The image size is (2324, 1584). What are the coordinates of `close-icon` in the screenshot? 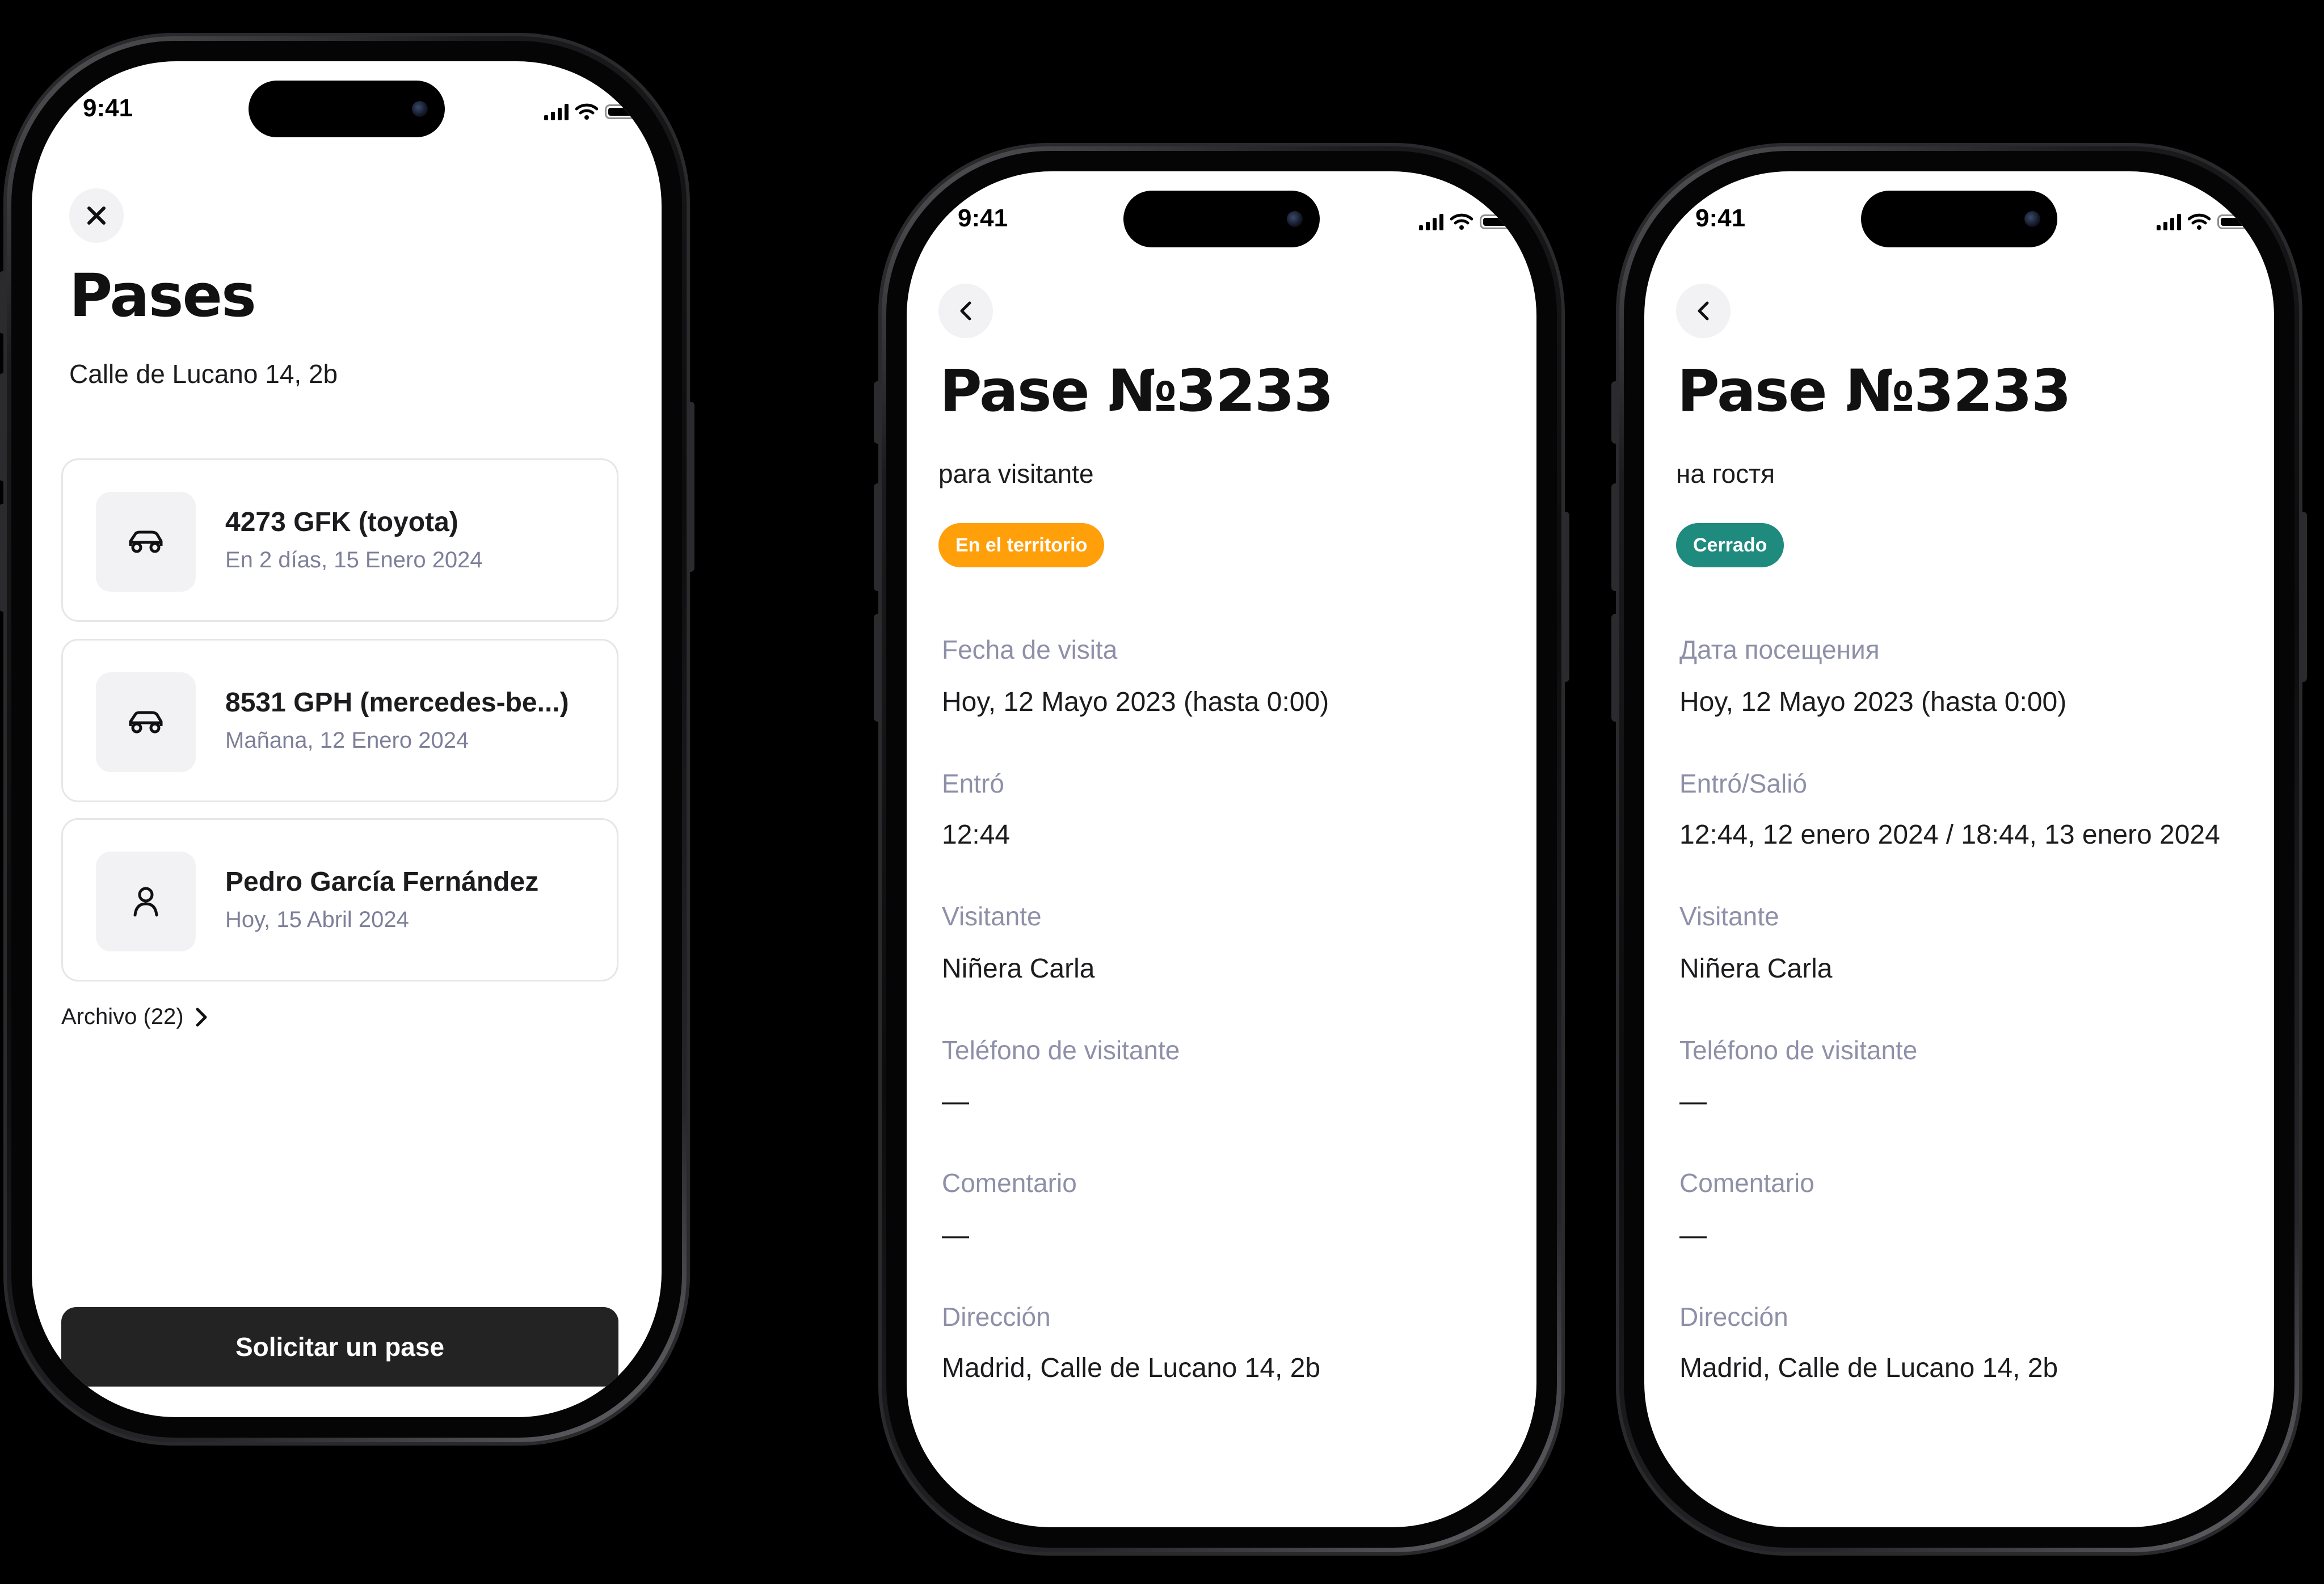 It's located at (96, 216).